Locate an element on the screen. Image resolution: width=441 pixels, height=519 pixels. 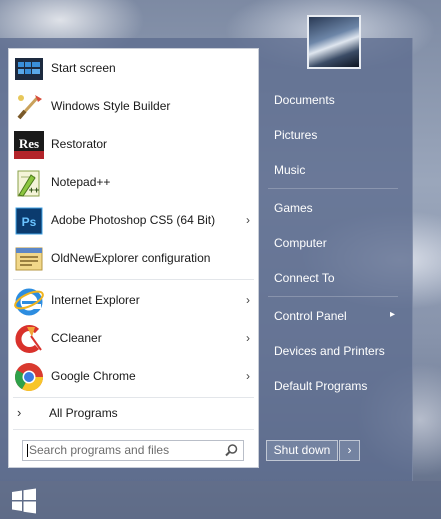
restorator-icon-text: Res is located at coordinates (29, 143).